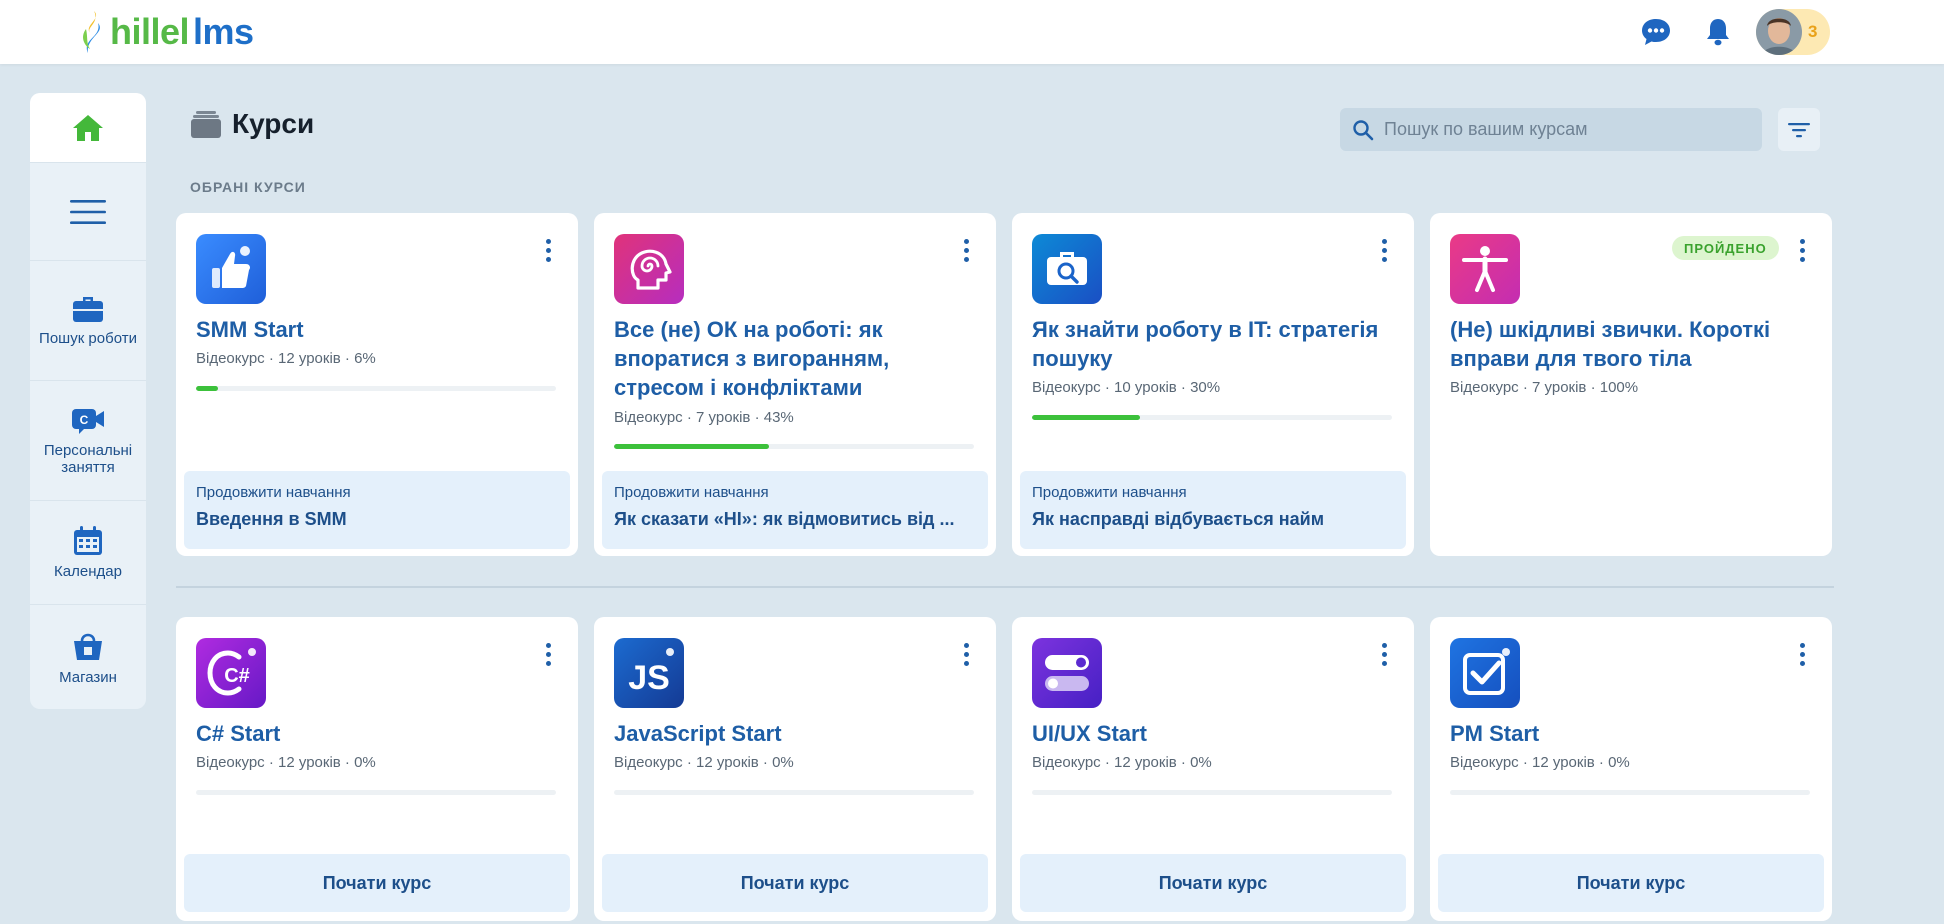 This screenshot has height=924, width=1944. What do you see at coordinates (376, 329) in the screenshot?
I see `course-title: SMM Start` at bounding box center [376, 329].